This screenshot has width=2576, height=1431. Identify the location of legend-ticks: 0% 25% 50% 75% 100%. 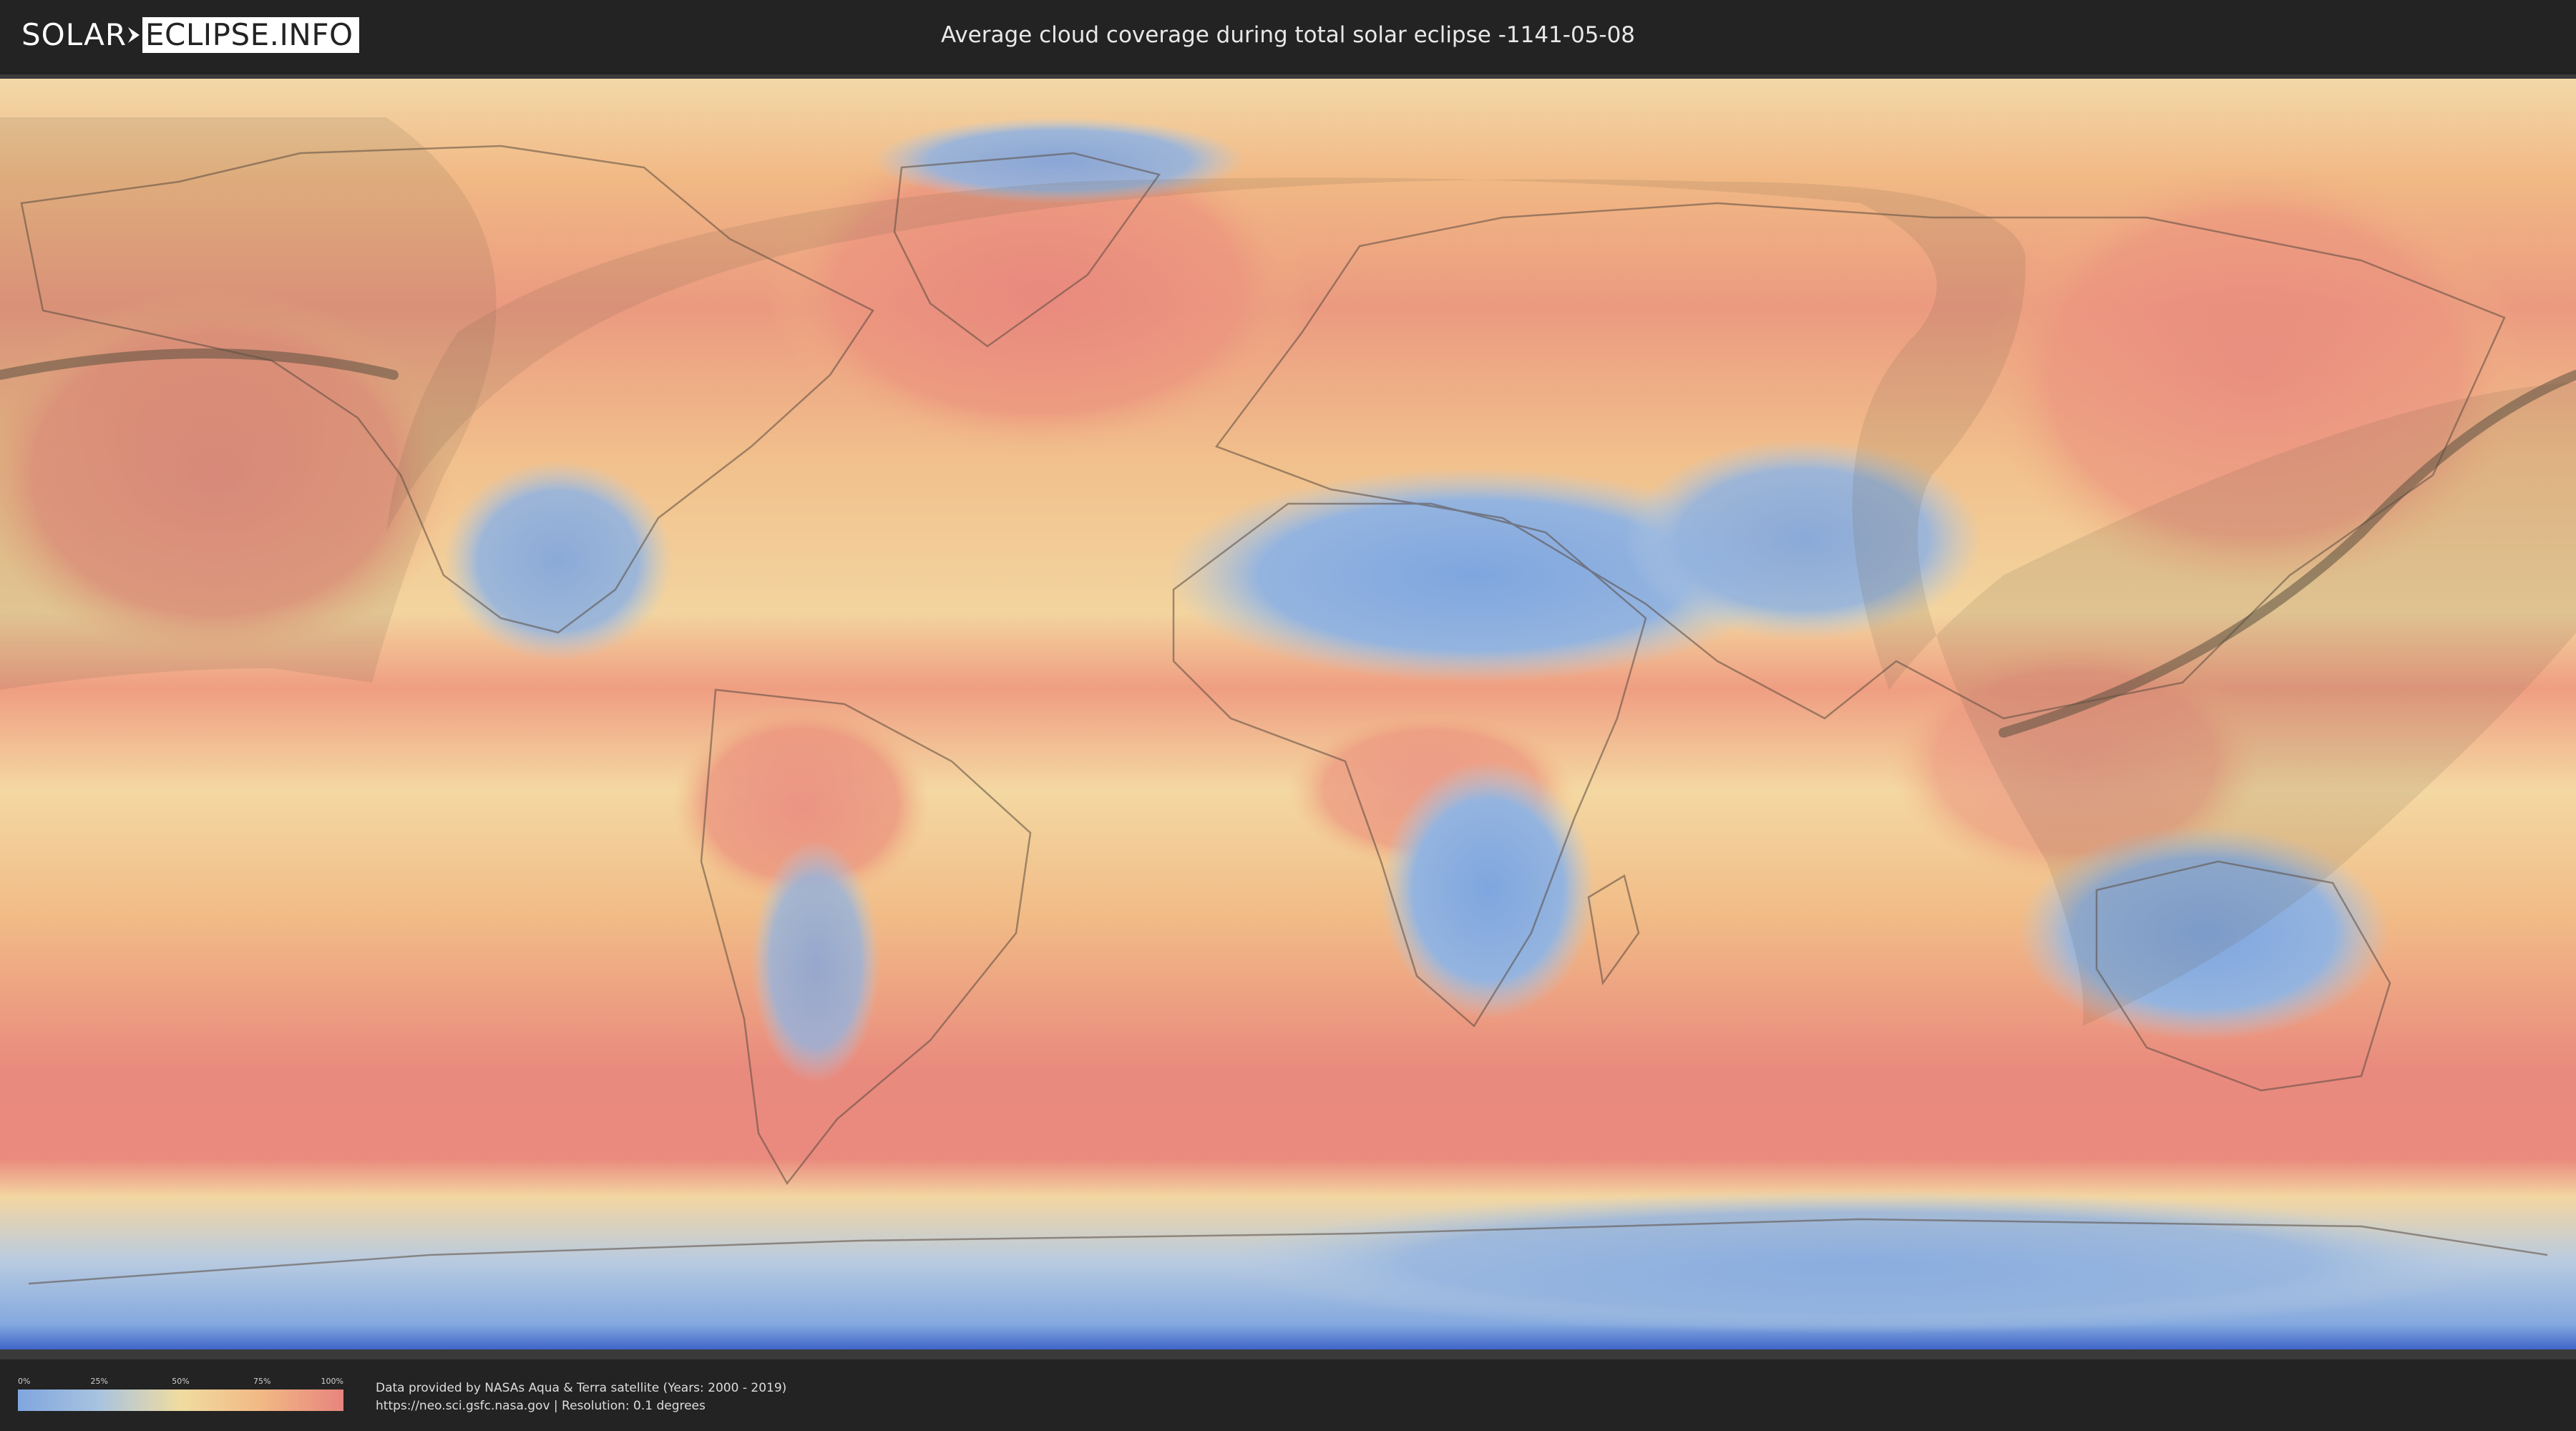
(180, 1382).